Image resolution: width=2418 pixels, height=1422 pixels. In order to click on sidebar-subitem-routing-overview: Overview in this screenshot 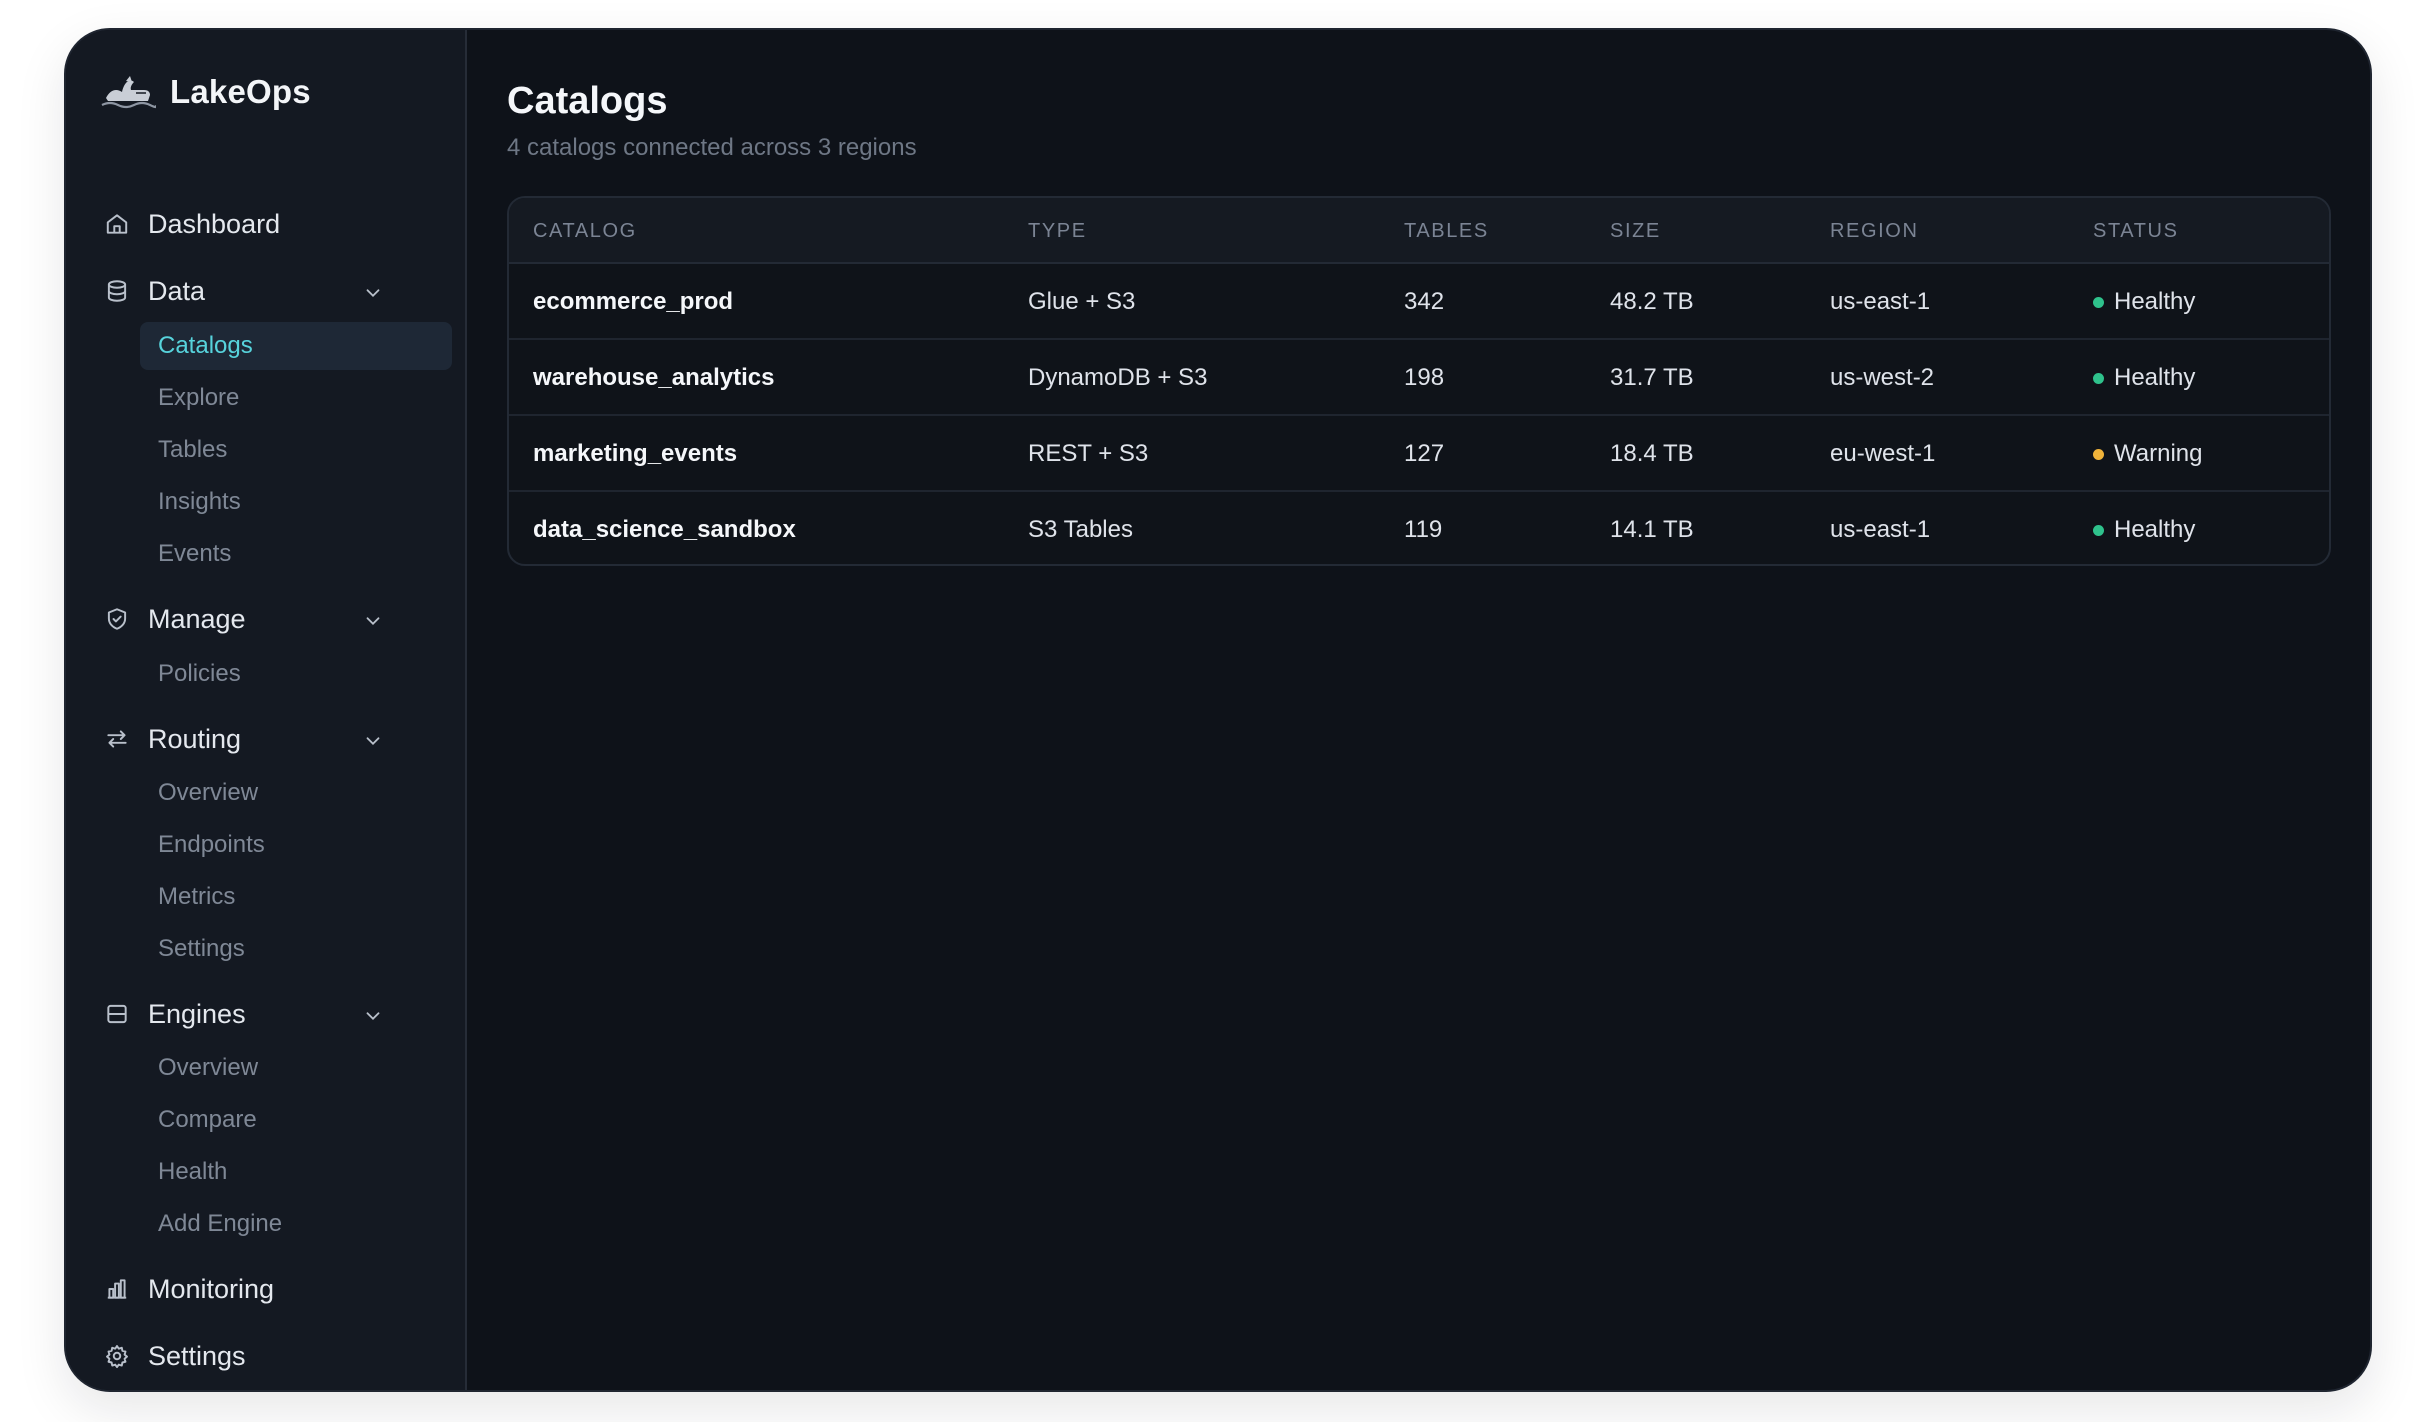, I will do `click(296, 793)`.